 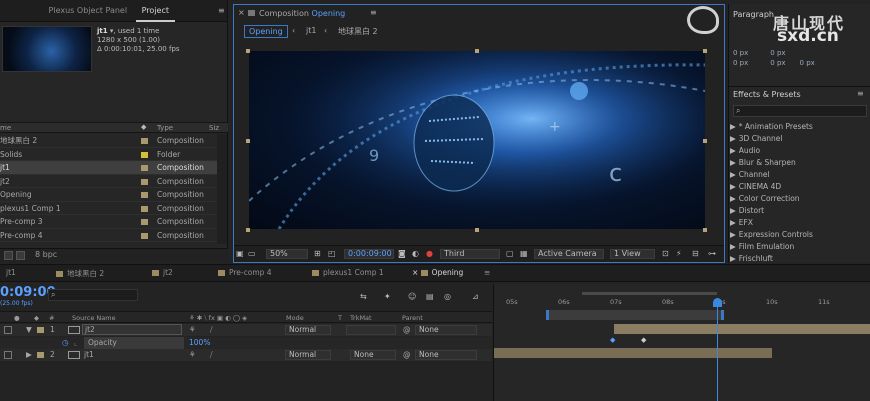 What do you see at coordinates (108, 181) in the screenshot?
I see `project-item: jt2 Composition` at bounding box center [108, 181].